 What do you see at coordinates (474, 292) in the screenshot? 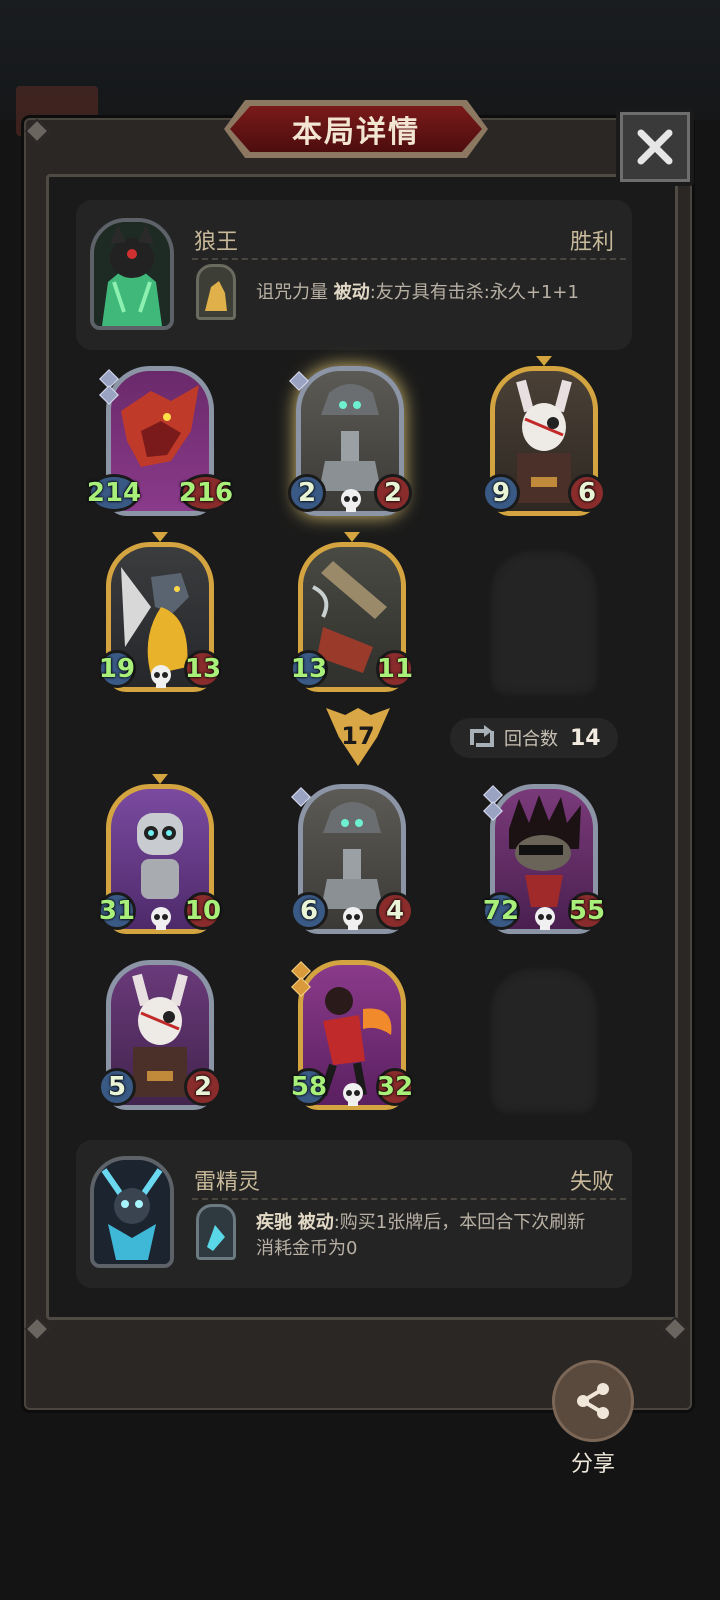
I see `skill-effect: :友方具有击杀:永久+1+1` at bounding box center [474, 292].